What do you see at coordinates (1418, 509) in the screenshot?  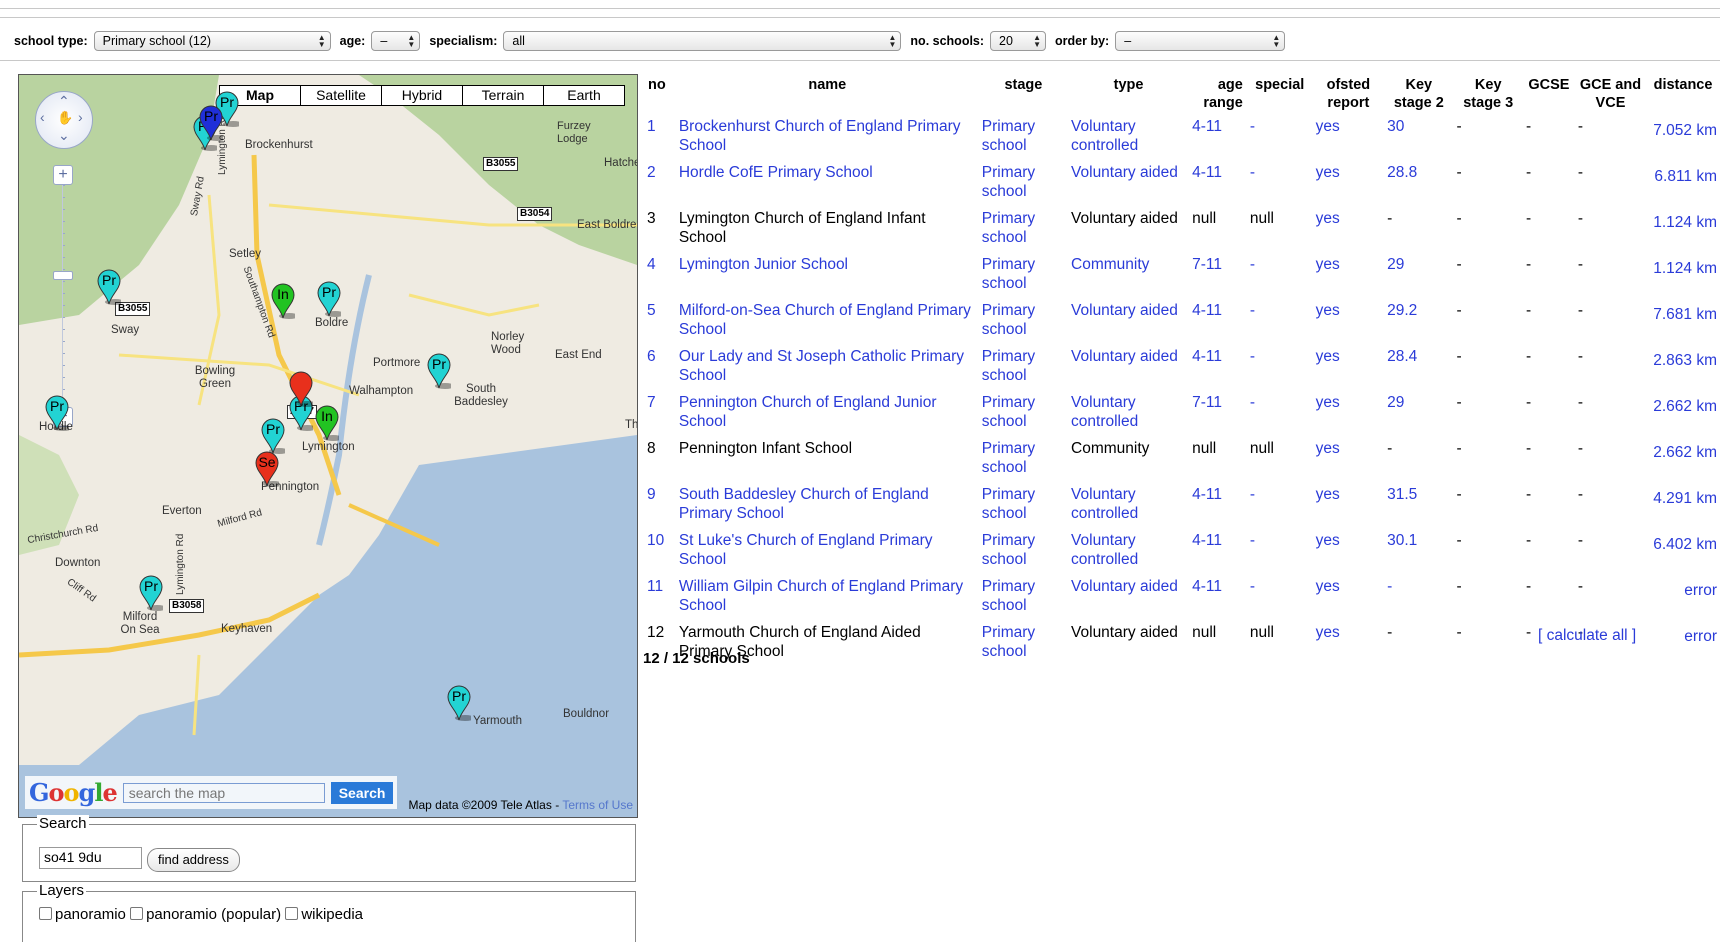 I see `ks2-score: 31.5` at bounding box center [1418, 509].